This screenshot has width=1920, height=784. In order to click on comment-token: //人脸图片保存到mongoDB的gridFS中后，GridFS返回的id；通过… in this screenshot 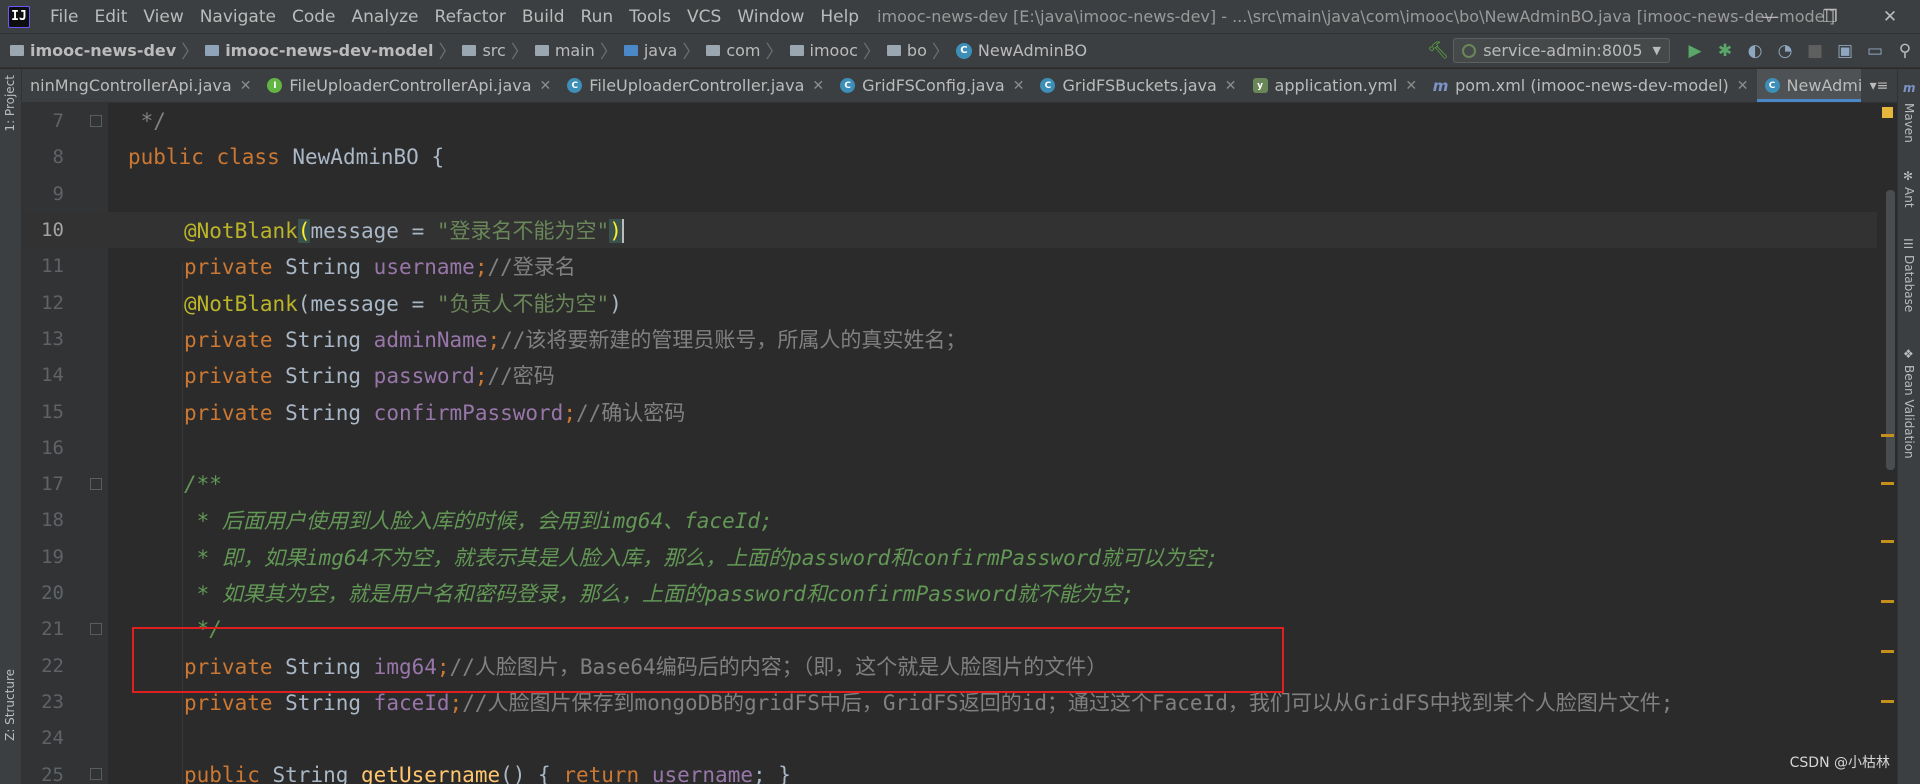, I will do `click(1068, 702)`.